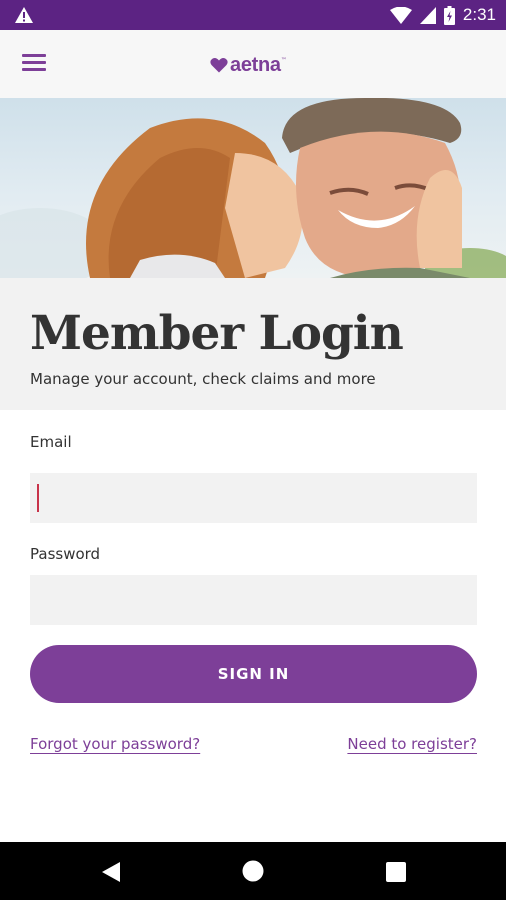  Describe the element at coordinates (255, 64) in the screenshot. I see `brand-name: aetna` at that location.